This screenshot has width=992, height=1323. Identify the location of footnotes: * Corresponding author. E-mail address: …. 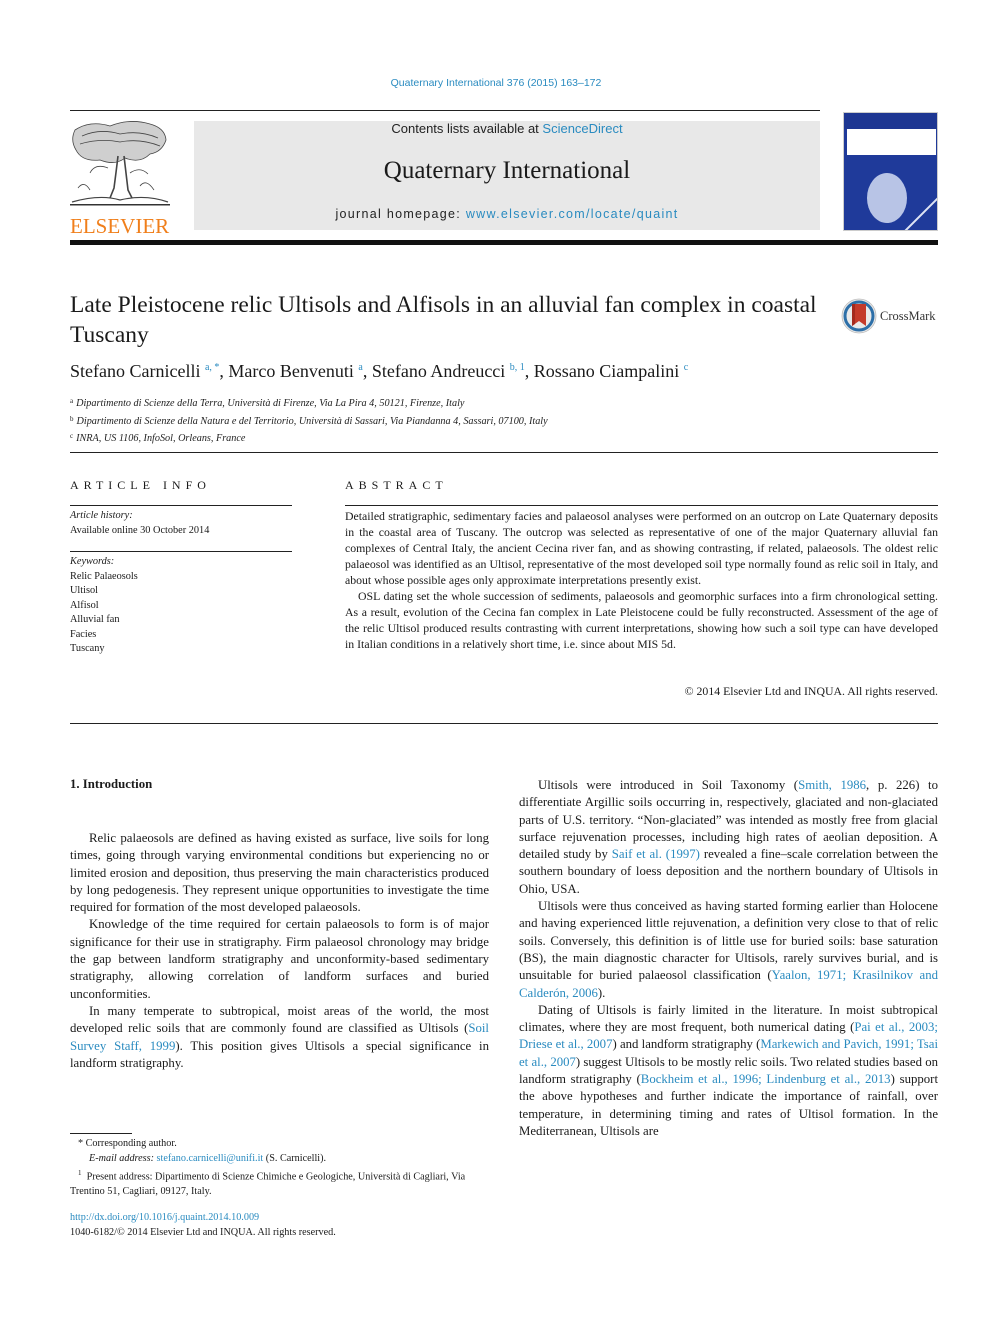
(279, 1168).